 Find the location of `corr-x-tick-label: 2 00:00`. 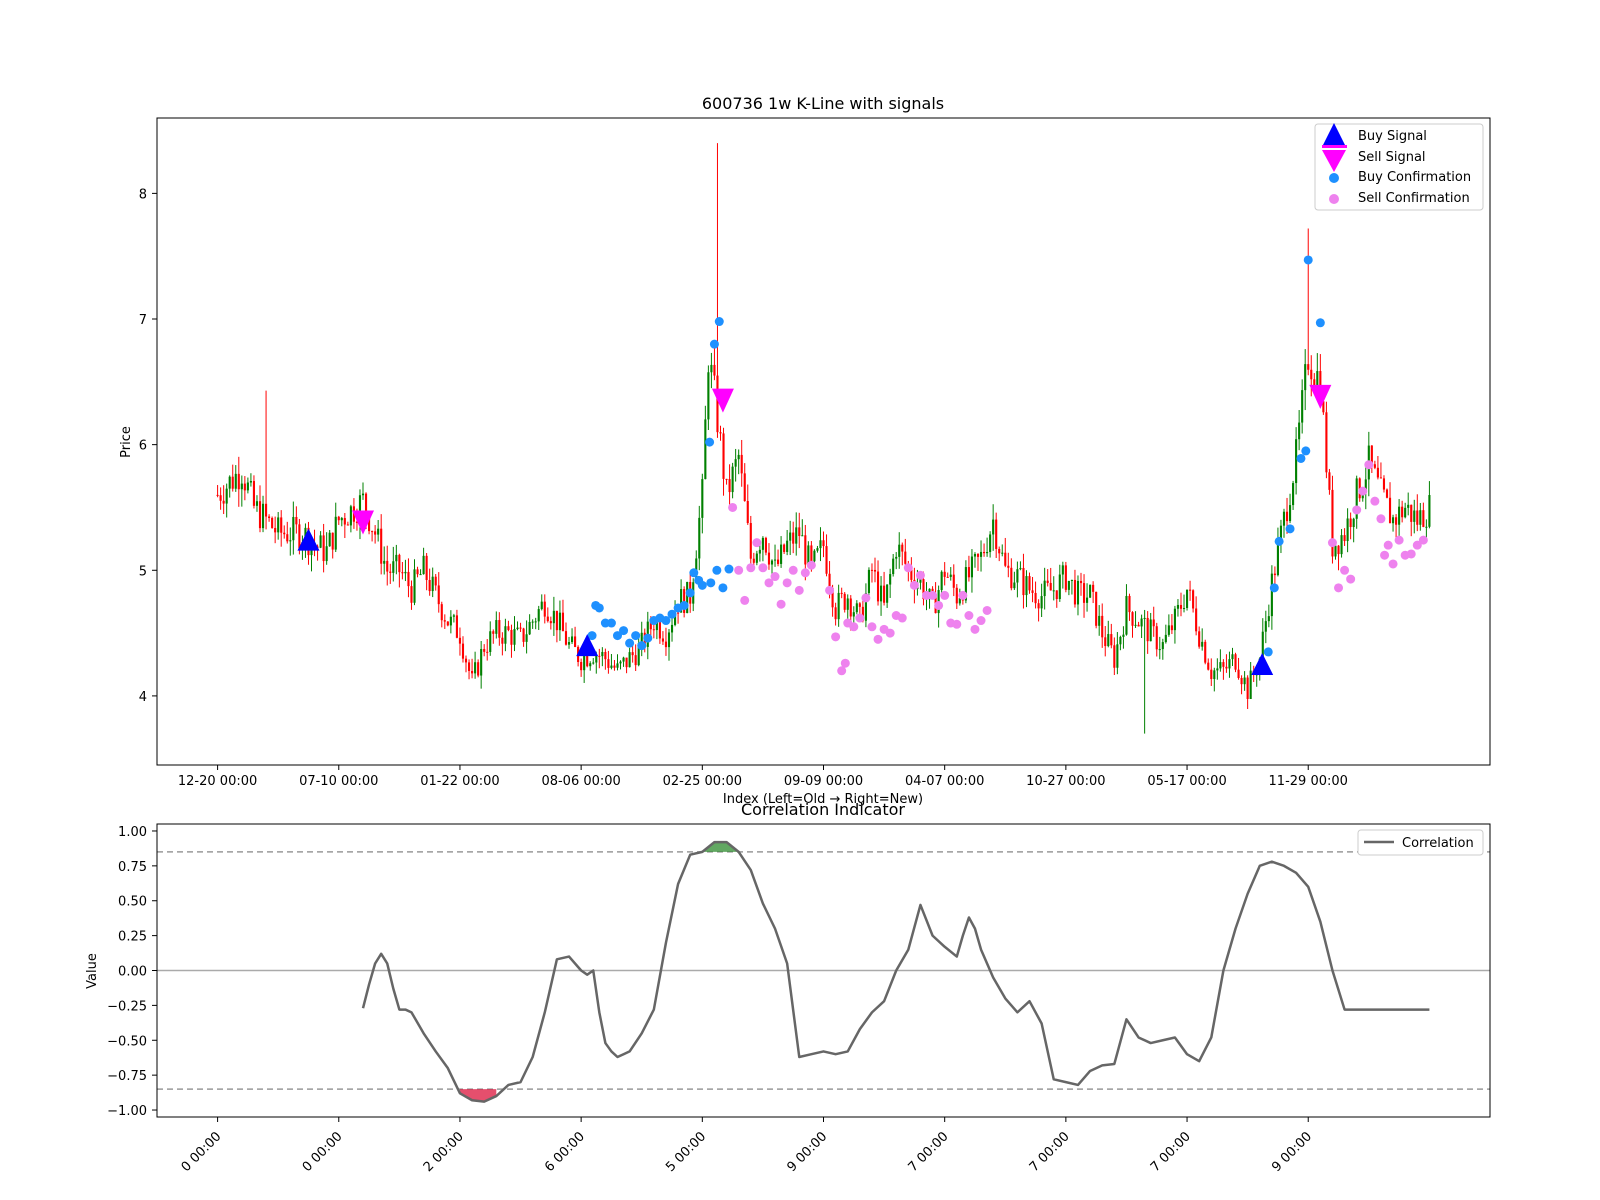

corr-x-tick-label: 2 00:00 is located at coordinates (444, 1152).